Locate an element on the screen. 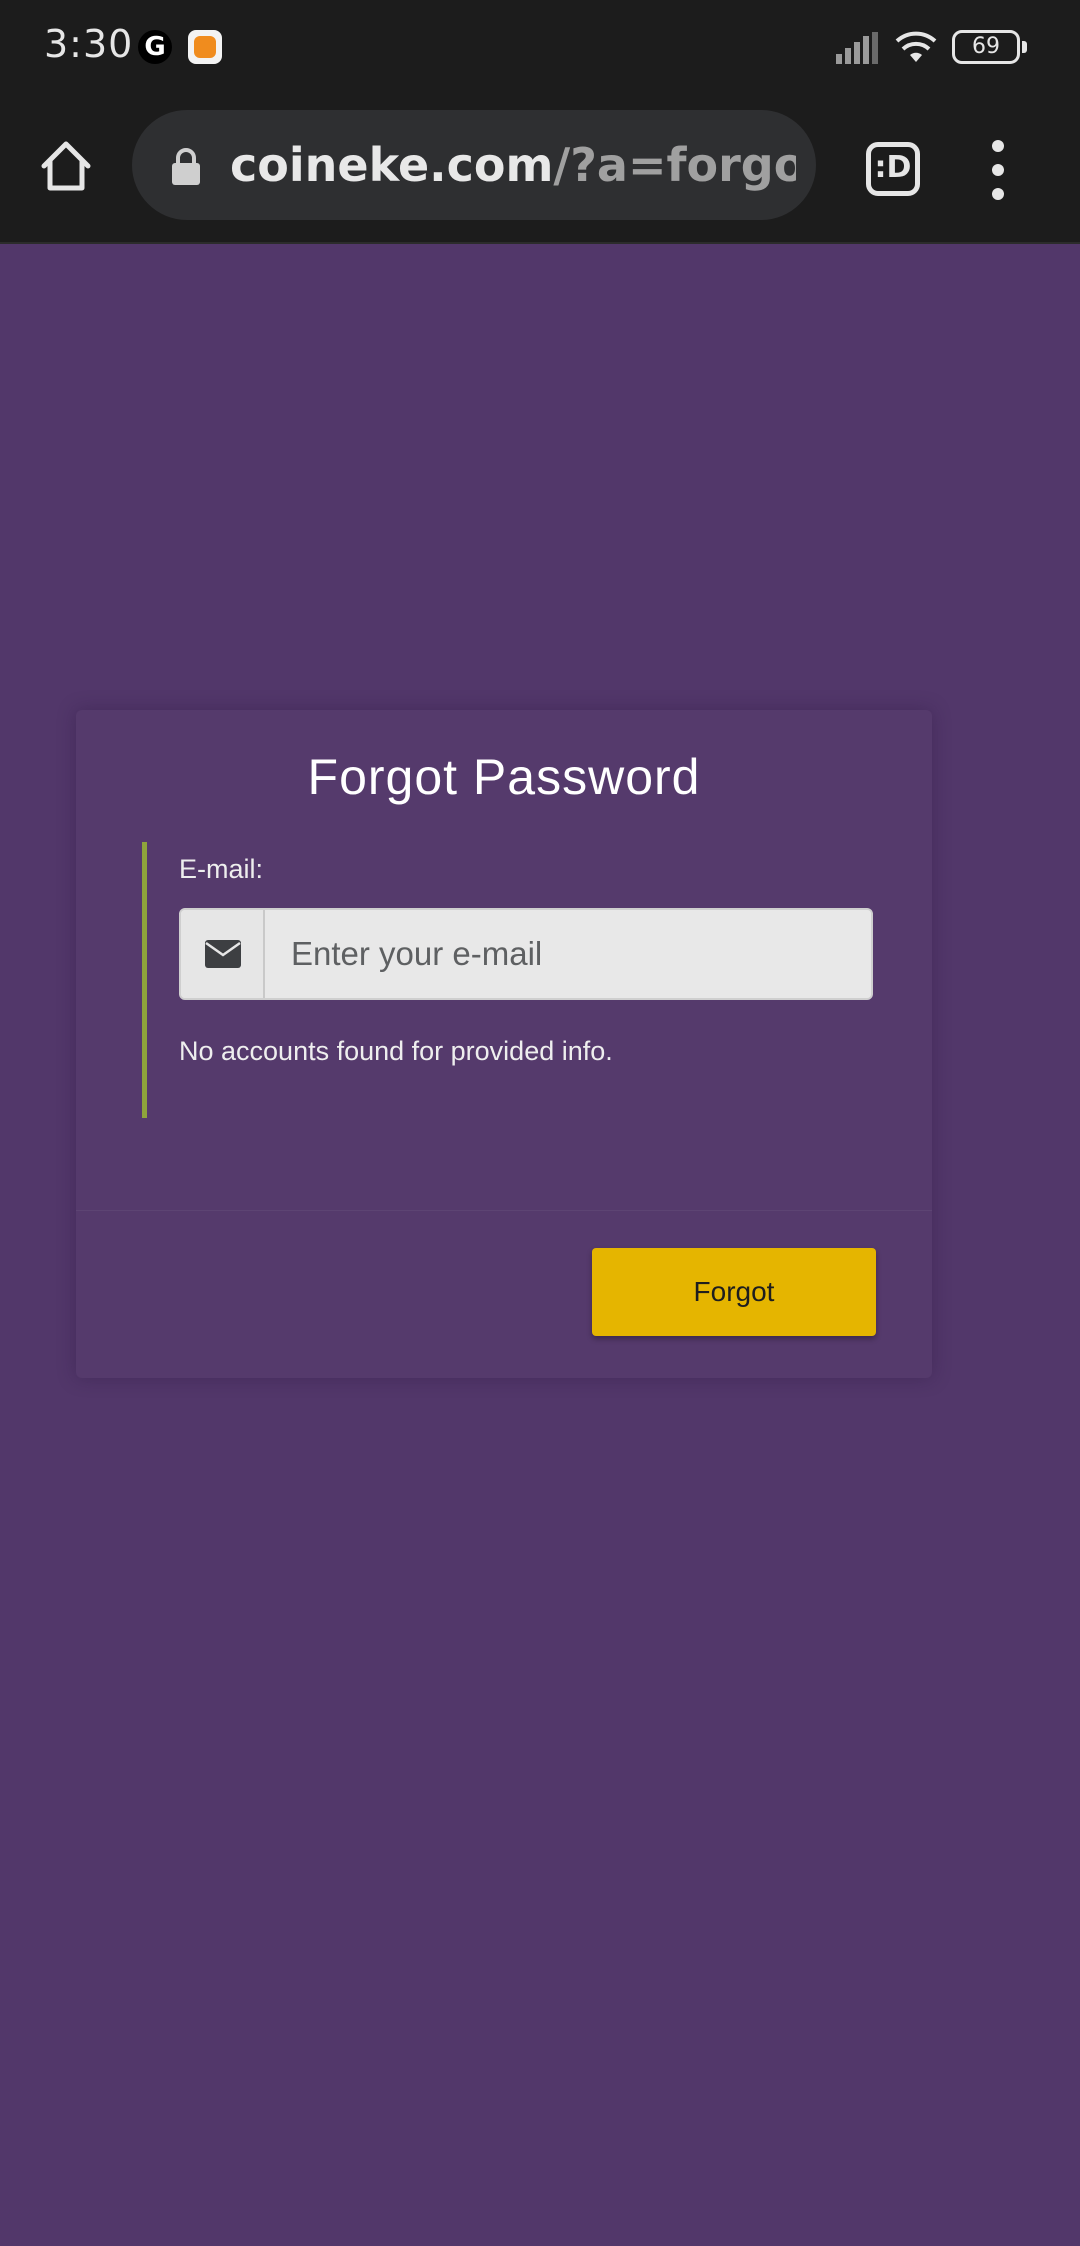 This screenshot has width=1080, height=2246. error-message: No accounts found for provided info. is located at coordinates (396, 1051).